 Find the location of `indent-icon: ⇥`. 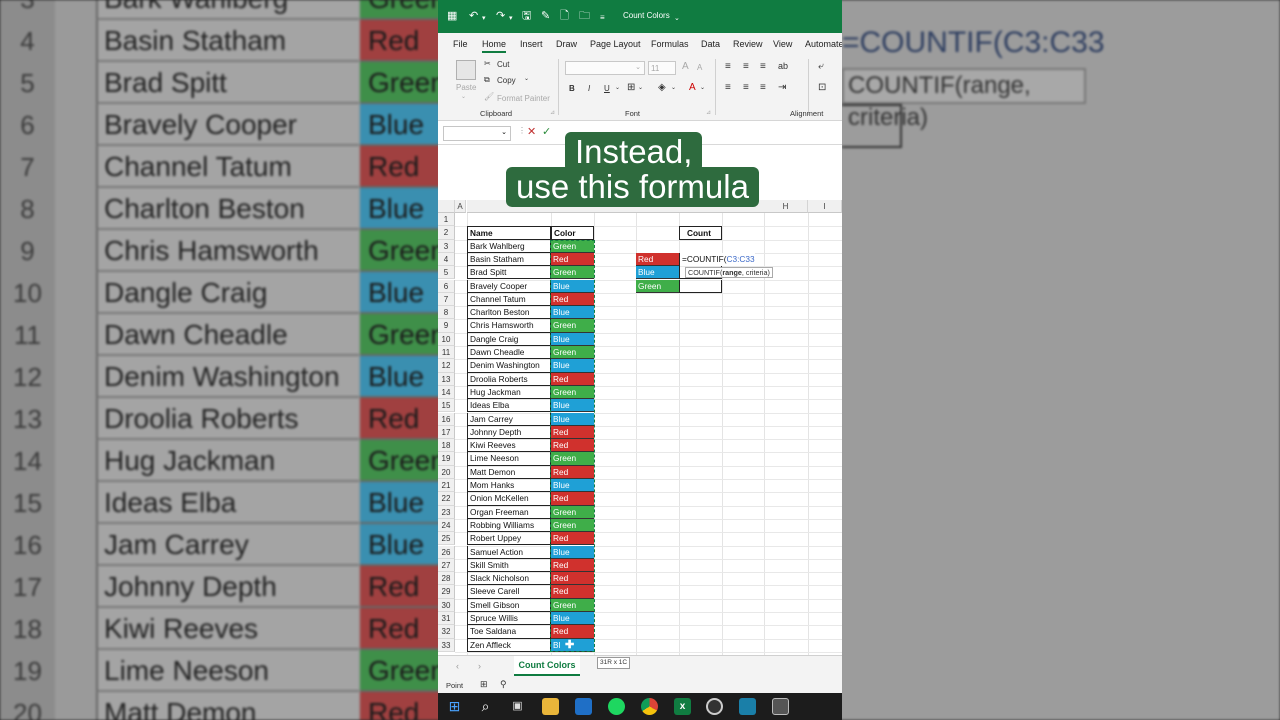

indent-icon: ⇥ is located at coordinates (782, 87).